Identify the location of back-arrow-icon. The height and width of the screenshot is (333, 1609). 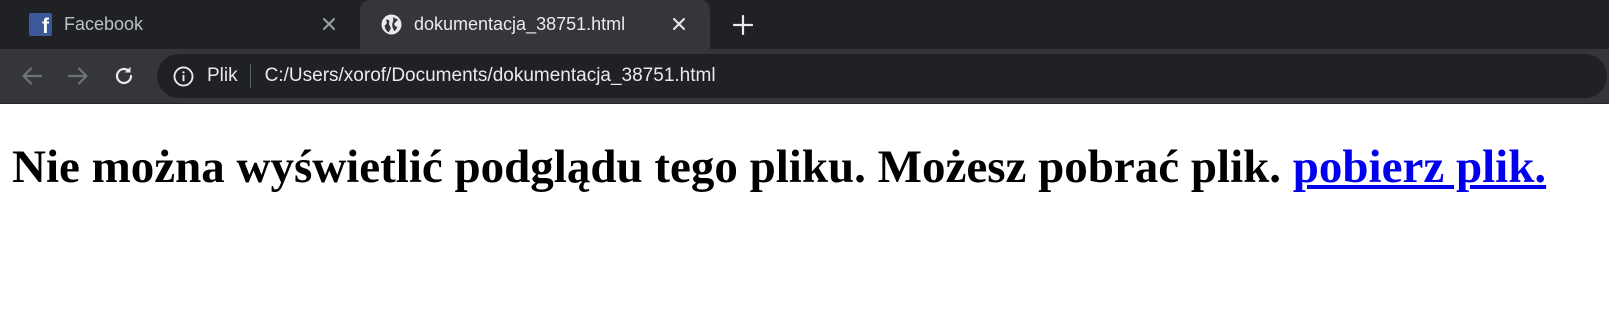
(32, 76).